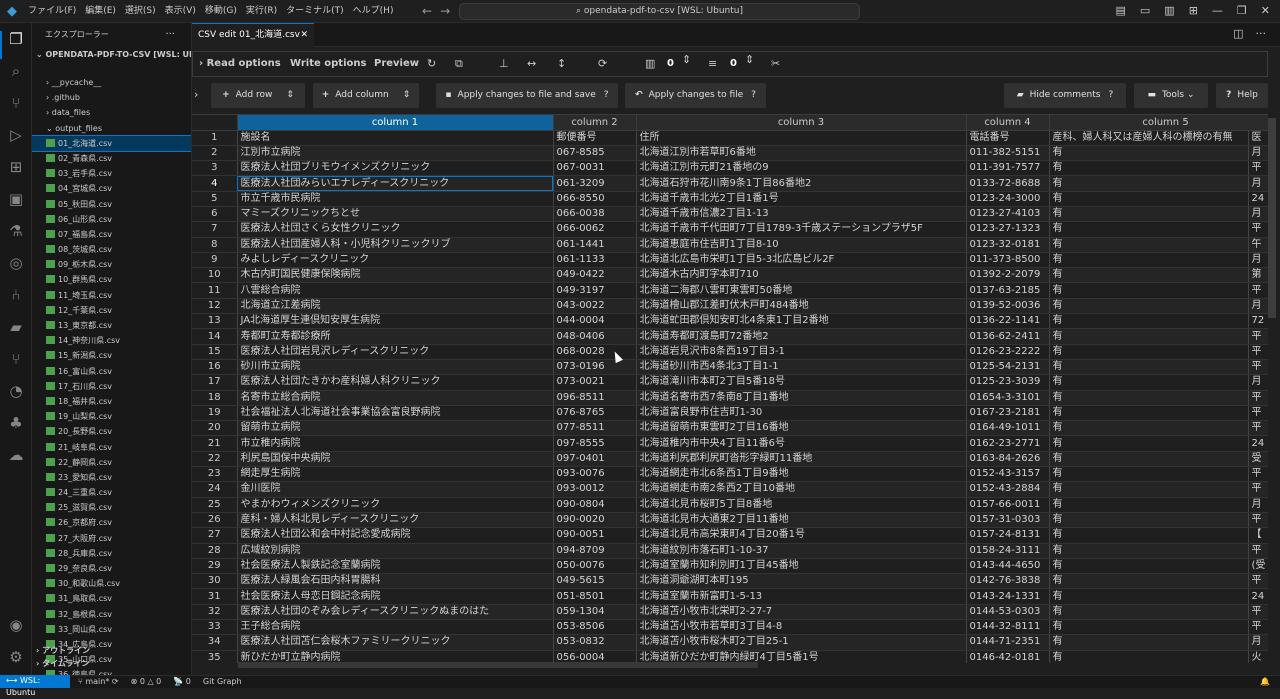 Image resolution: width=1280 pixels, height=699 pixels. Describe the element at coordinates (1008, 581) in the screenshot. I see `table-cell: 0142-76-3838` at that location.